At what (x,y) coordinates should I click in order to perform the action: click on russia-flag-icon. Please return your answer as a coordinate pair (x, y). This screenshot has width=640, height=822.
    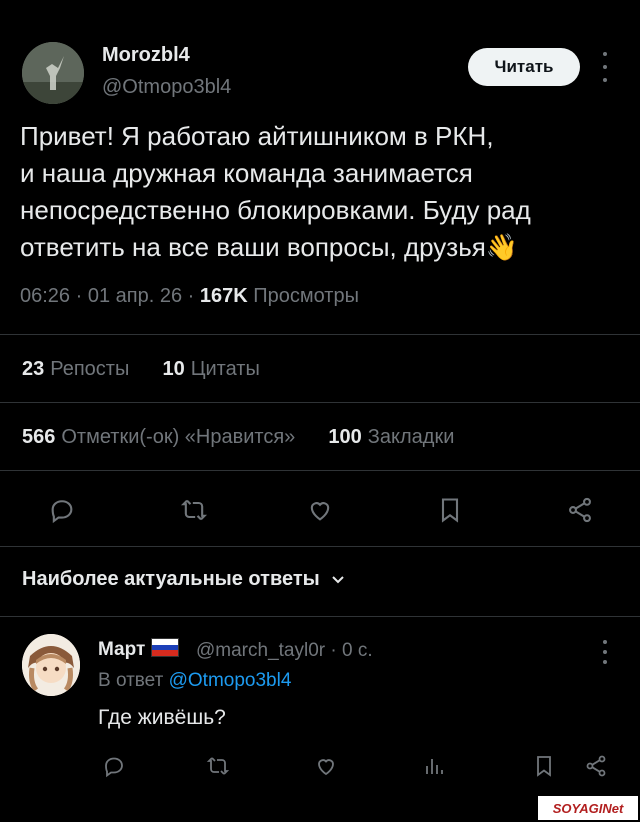
    Looking at the image, I should click on (165, 647).